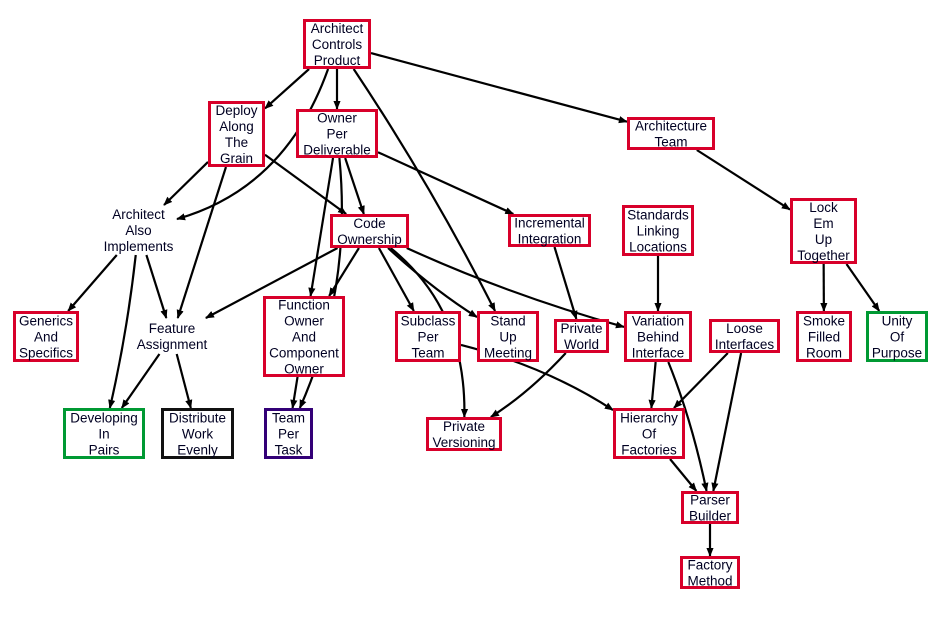 The height and width of the screenshot is (618, 949). I want to click on node-hierarchy: HierarchyOfFactories, so click(649, 433).